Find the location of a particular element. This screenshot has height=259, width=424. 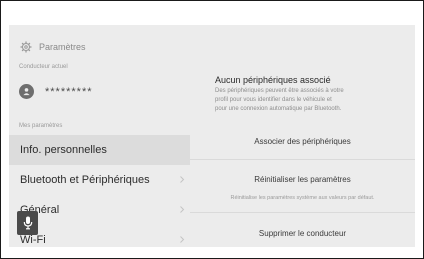

my-settings-label: Mes paramètres is located at coordinates (41, 126).